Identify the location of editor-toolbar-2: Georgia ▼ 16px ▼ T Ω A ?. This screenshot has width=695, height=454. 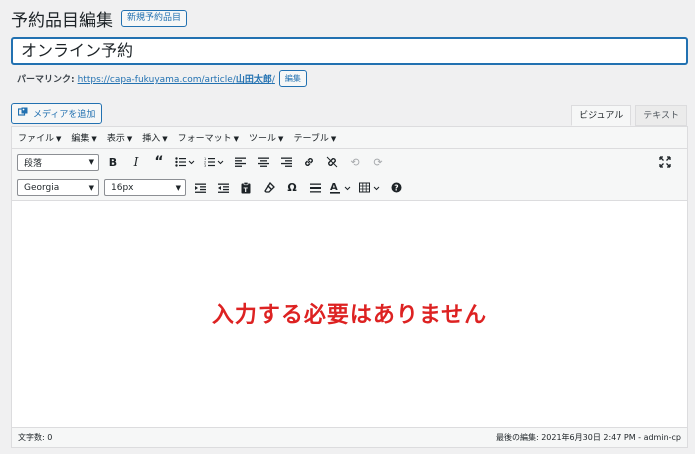
(349, 188).